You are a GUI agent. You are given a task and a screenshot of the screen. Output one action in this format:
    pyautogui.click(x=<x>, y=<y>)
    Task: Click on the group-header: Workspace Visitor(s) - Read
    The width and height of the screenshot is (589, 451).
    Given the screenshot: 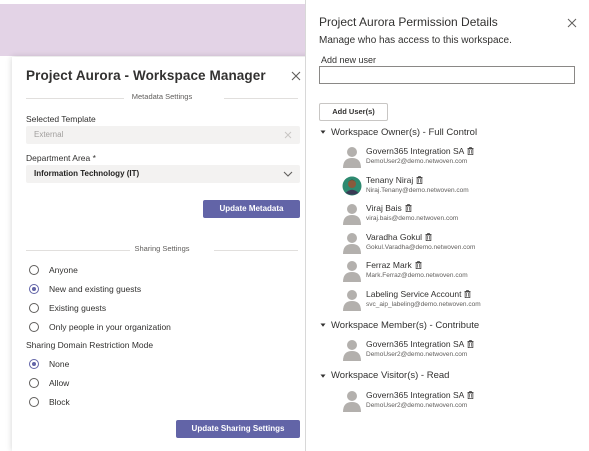 What is the action you would take?
    pyautogui.click(x=384, y=376)
    